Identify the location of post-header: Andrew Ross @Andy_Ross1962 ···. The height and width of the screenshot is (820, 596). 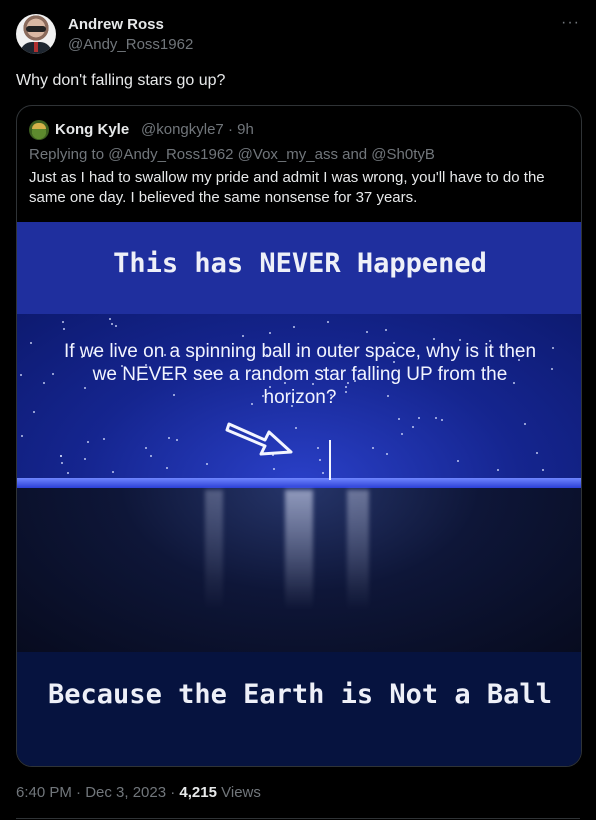
(300, 36).